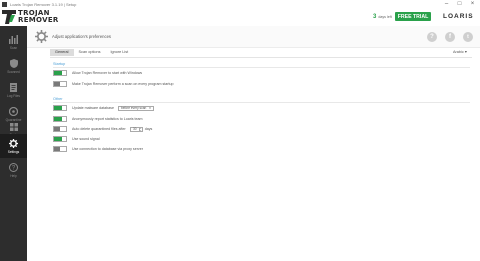 This screenshot has width=480, height=261. Describe the element at coordinates (86, 139) in the screenshot. I see `option-label: Use sound signal` at that location.